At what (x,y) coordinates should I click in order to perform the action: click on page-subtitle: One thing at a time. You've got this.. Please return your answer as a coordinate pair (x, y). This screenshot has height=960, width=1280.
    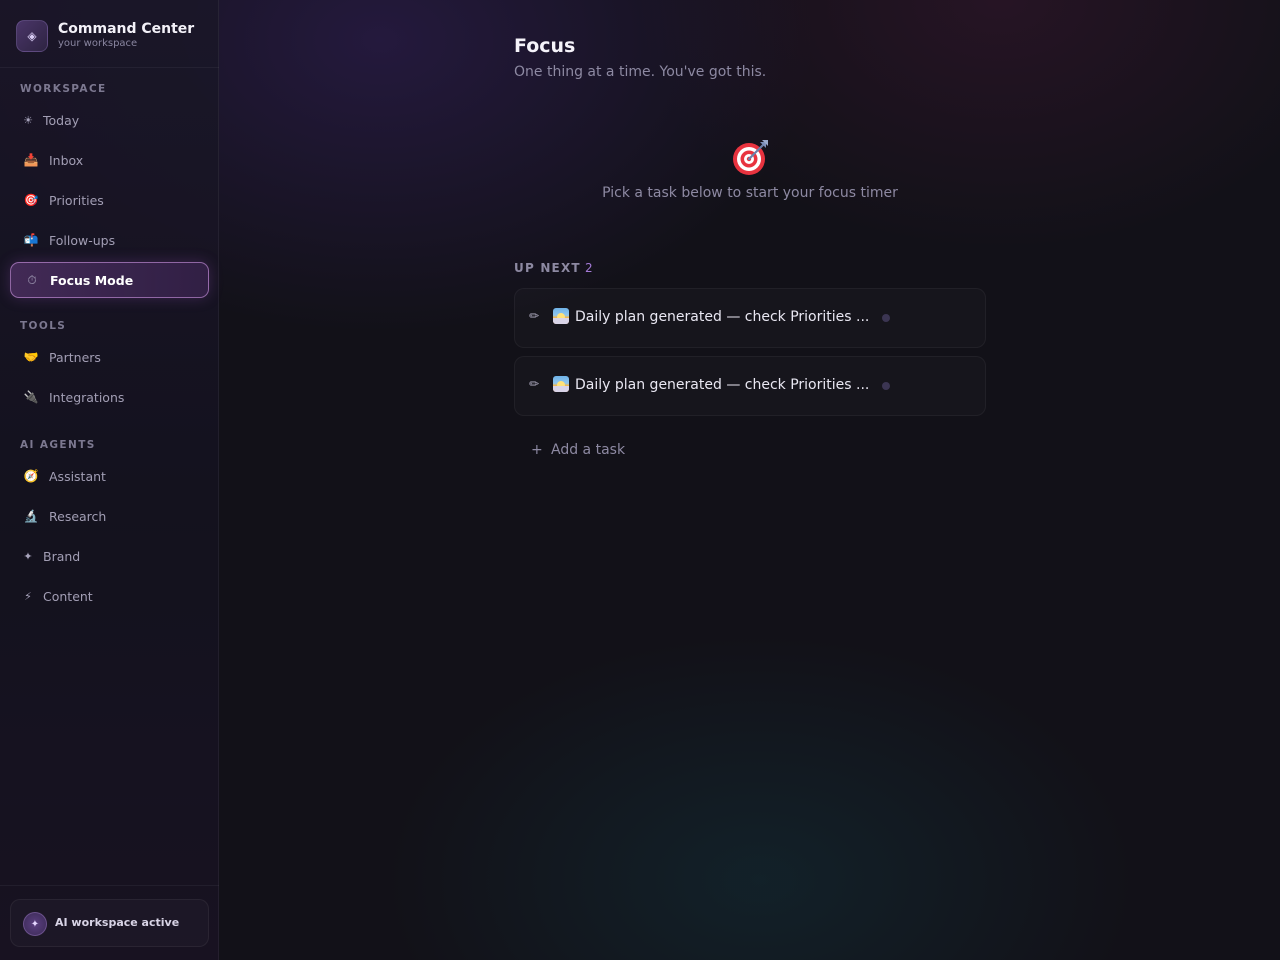
    Looking at the image, I should click on (640, 72).